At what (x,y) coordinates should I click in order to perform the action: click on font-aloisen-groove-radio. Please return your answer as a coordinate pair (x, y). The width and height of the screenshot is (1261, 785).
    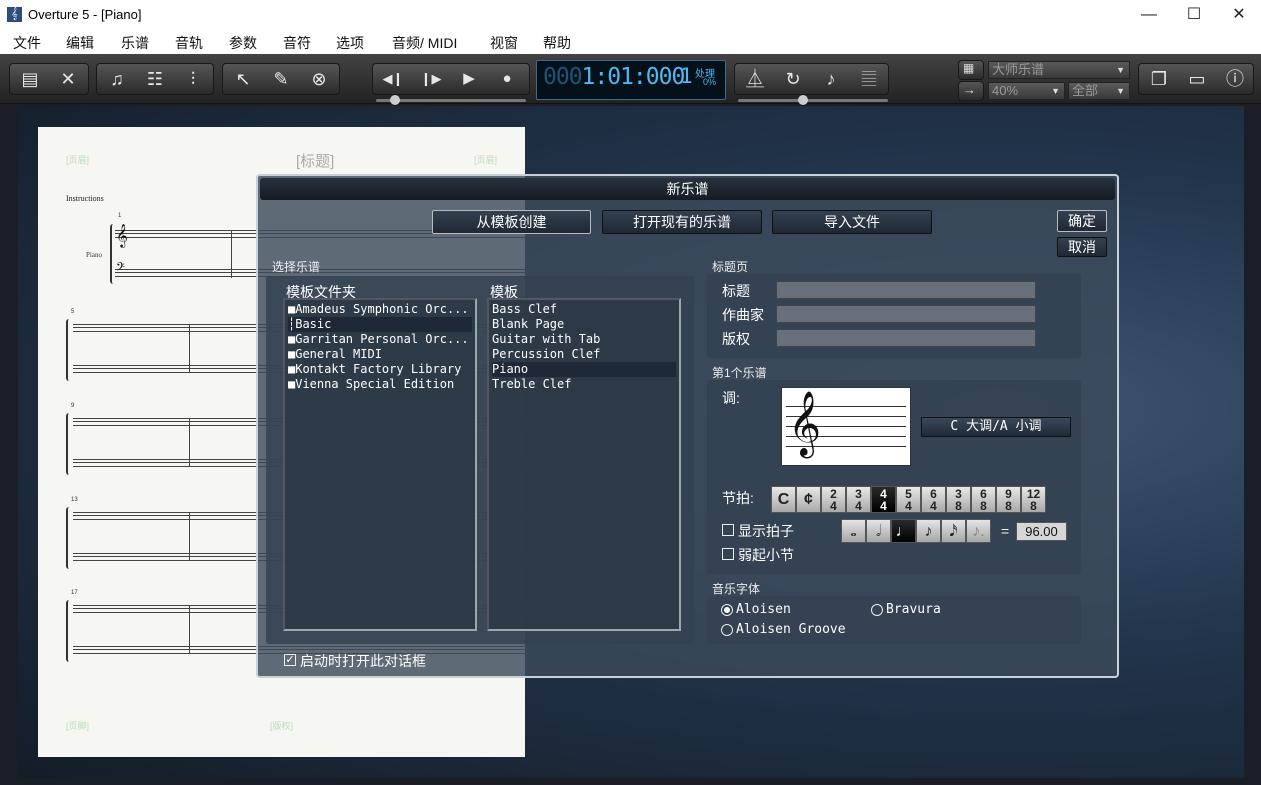
    Looking at the image, I should click on (727, 630).